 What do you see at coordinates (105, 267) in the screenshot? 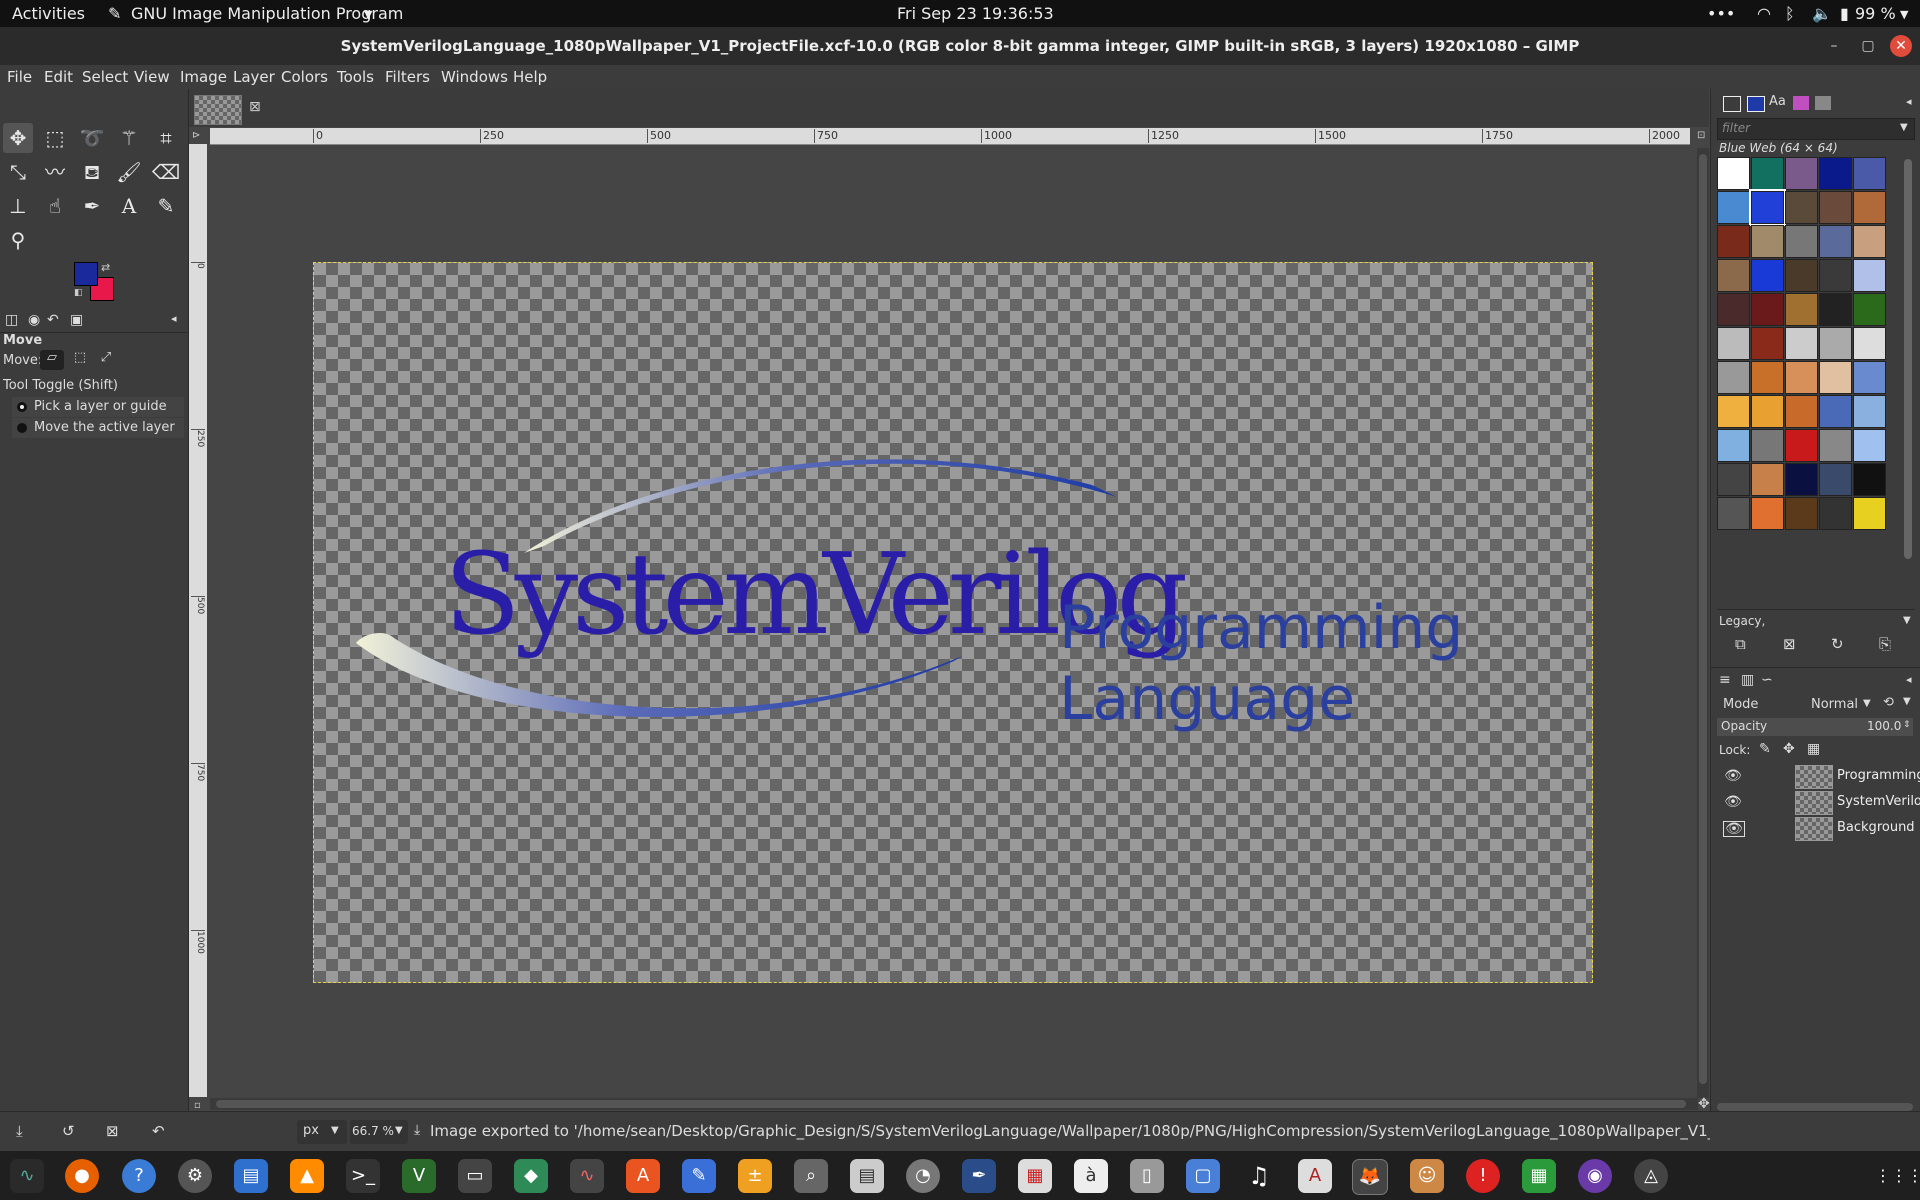
I see `swap-colors-icon: ⇄` at bounding box center [105, 267].